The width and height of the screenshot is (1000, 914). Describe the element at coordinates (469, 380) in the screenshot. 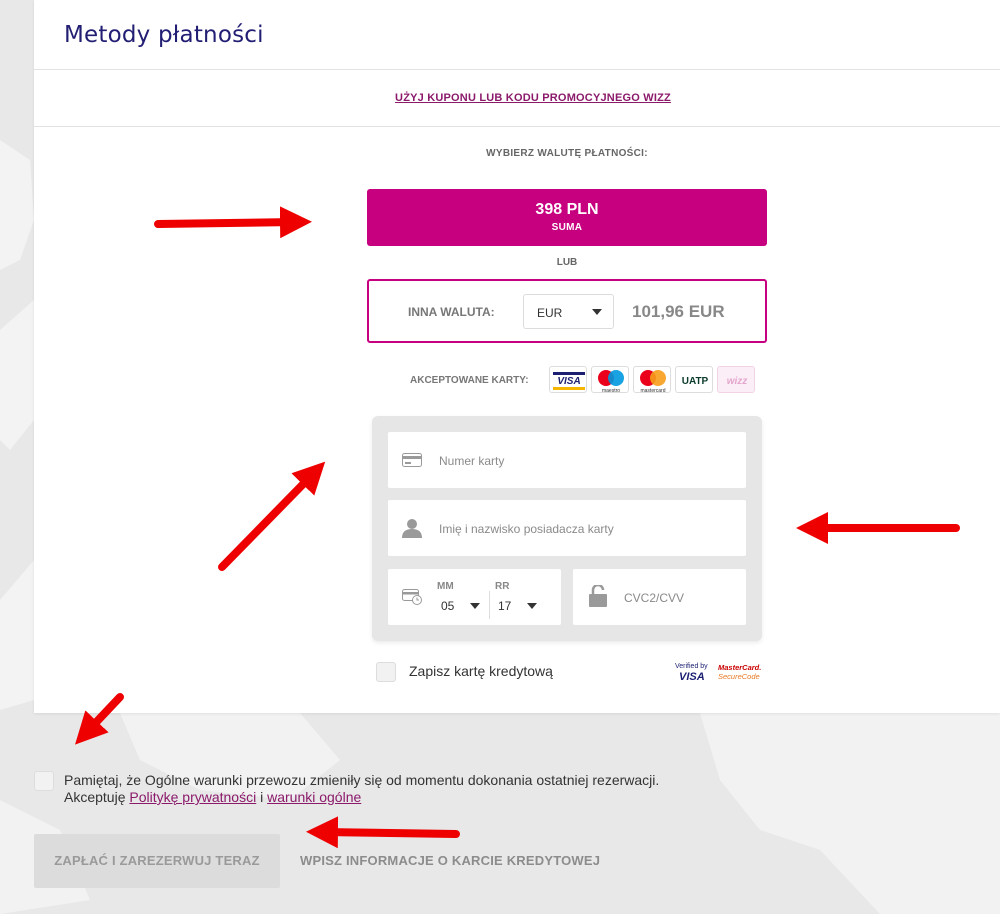

I see `accepted-cards-label: AKCEPTOWANE KARTY:` at that location.